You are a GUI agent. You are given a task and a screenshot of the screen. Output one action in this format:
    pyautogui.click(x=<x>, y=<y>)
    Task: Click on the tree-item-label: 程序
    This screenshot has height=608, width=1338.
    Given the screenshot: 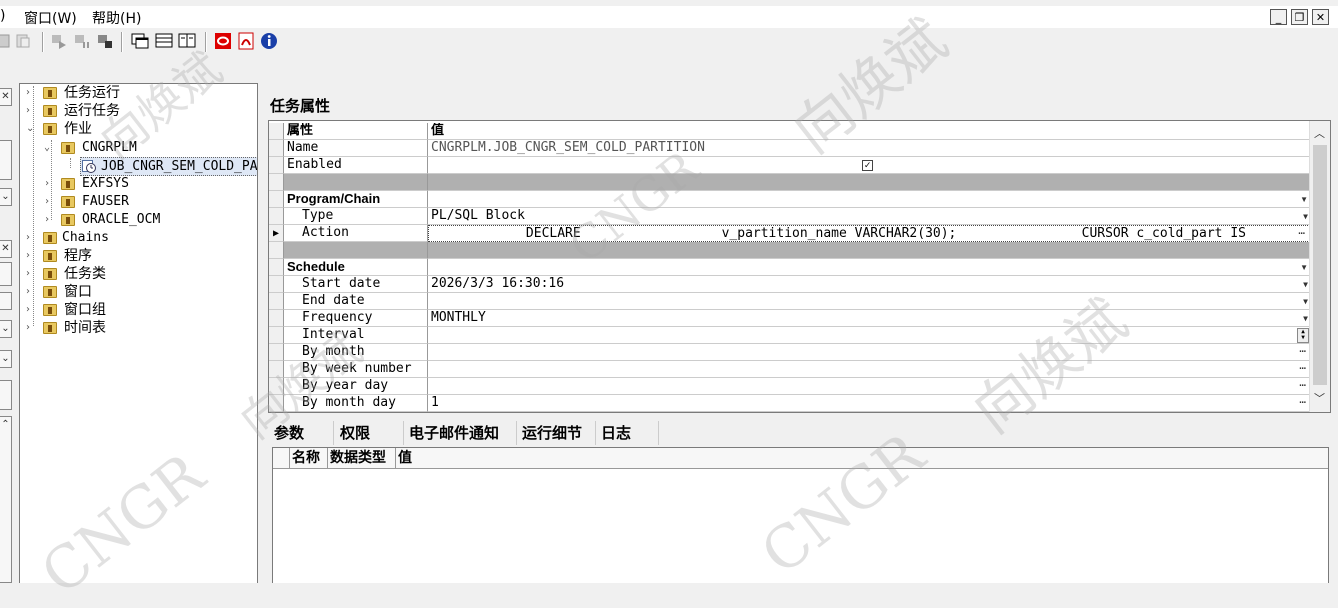 What is the action you would take?
    pyautogui.click(x=78, y=256)
    